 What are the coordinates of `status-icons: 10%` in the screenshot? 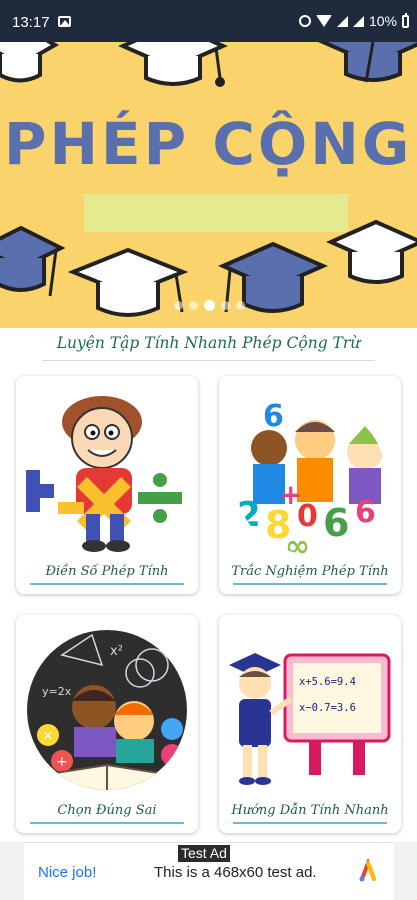 It's located at (353, 20).